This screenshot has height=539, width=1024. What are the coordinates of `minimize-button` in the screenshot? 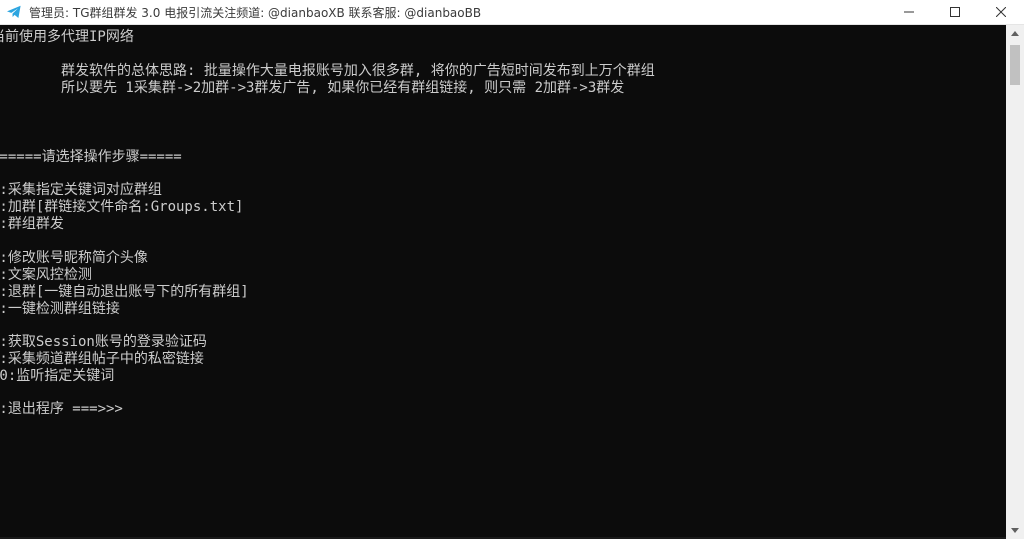 It's located at (909, 12).